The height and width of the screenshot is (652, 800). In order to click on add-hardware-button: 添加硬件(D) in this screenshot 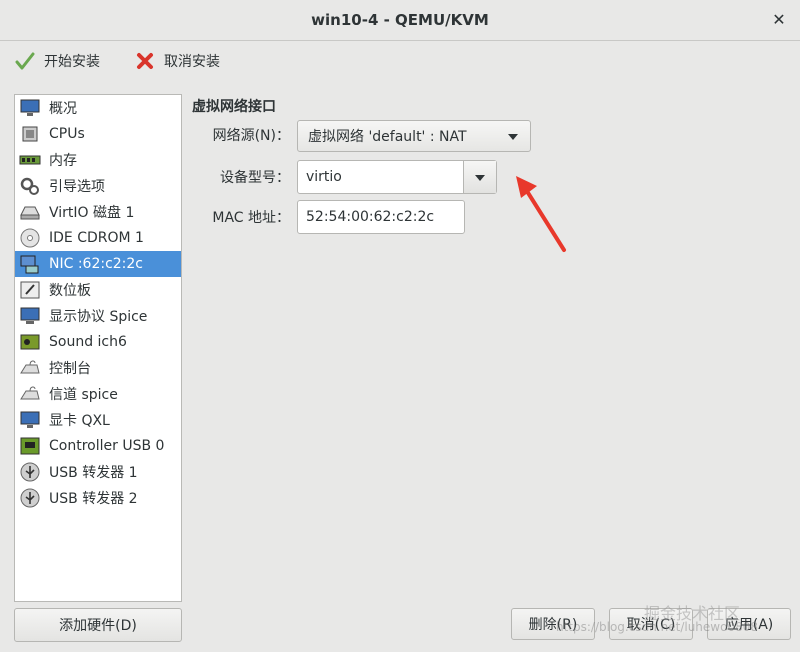, I will do `click(98, 625)`.